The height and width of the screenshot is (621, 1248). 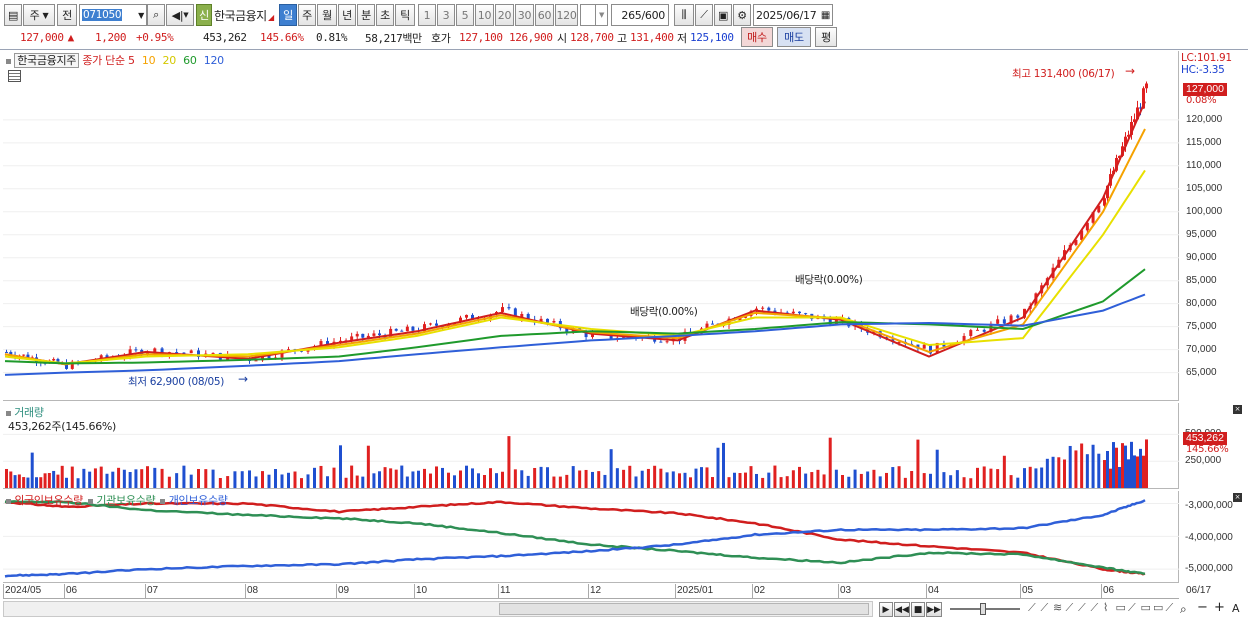 What do you see at coordinates (684, 609) in the screenshot?
I see `scrollbar-thumb` at bounding box center [684, 609].